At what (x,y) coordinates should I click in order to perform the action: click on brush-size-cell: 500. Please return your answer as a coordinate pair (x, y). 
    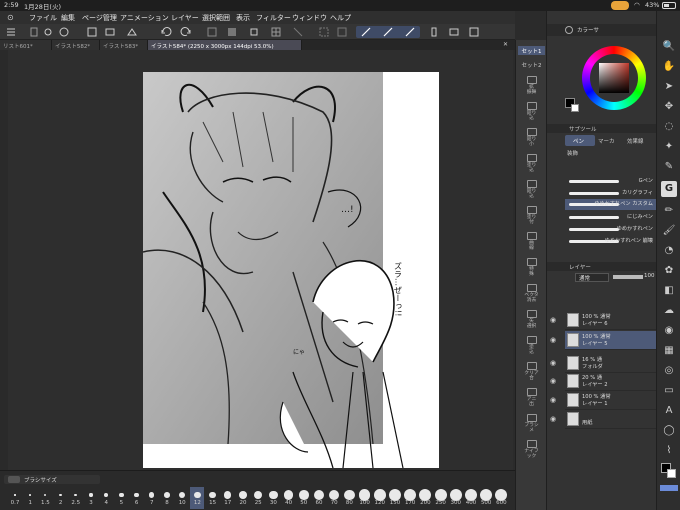
    Looking at the image, I should click on (486, 498).